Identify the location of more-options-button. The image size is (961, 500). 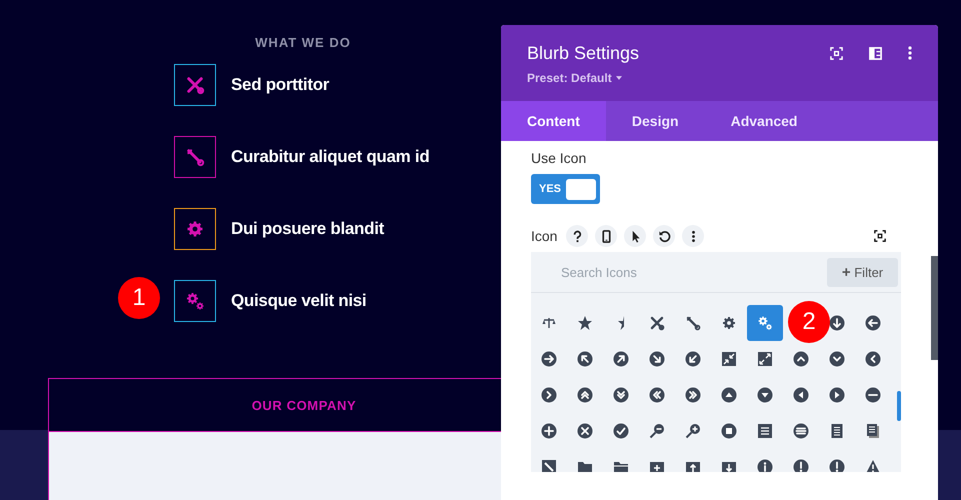
(693, 236).